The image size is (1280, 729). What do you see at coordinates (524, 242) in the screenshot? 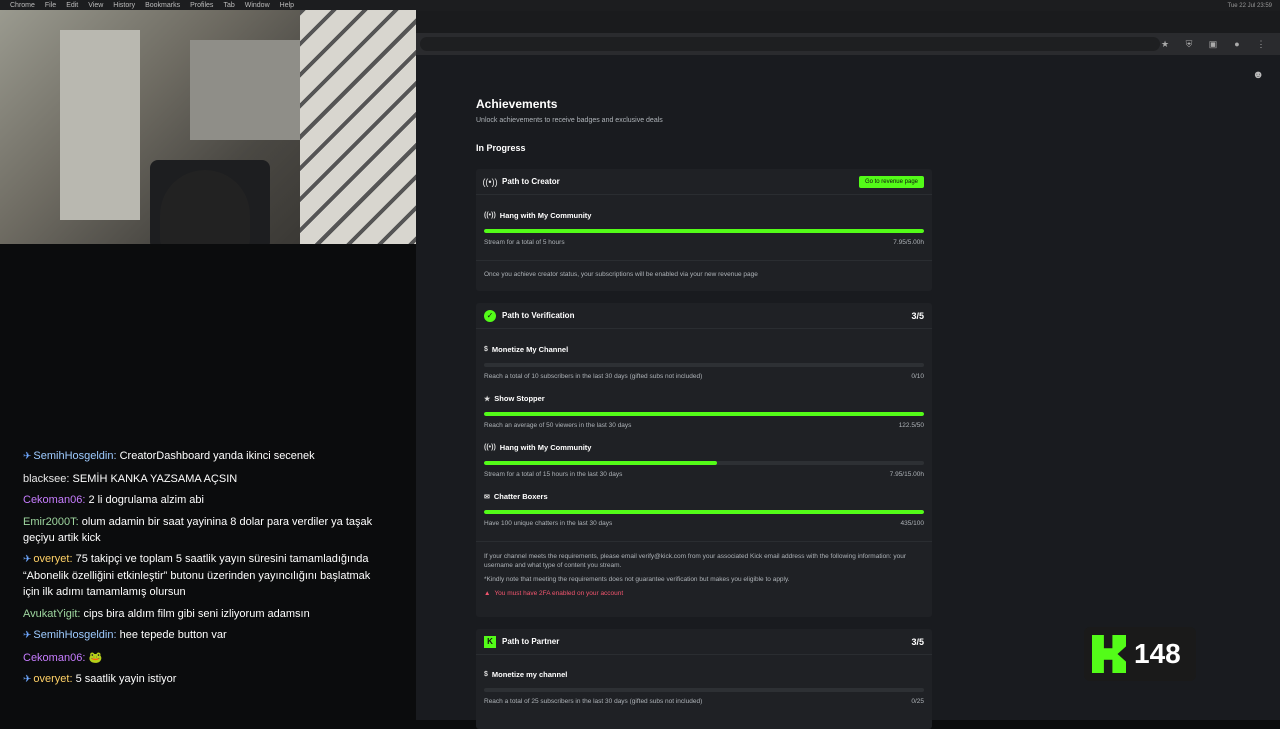
I see `achievement-desc: Stream for a total of 5 hours` at bounding box center [524, 242].